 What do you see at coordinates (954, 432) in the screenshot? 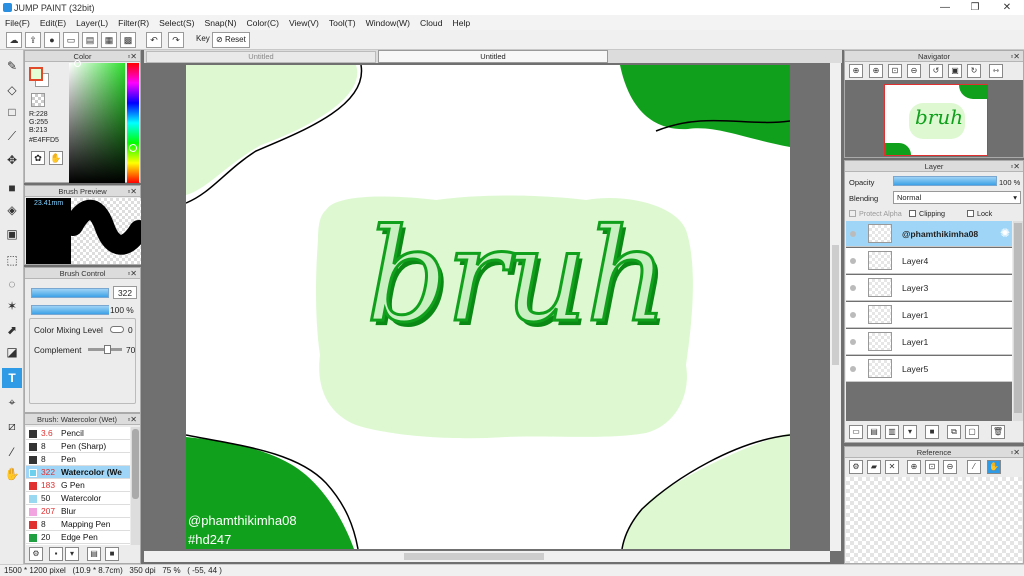
I see `merge-layer-icon: ⧉` at bounding box center [954, 432].